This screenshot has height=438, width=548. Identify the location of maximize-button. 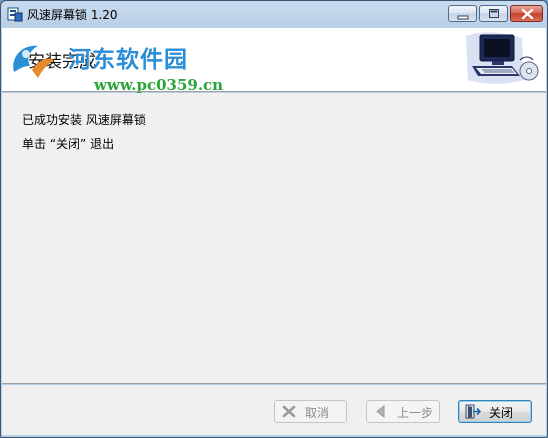
(493, 13).